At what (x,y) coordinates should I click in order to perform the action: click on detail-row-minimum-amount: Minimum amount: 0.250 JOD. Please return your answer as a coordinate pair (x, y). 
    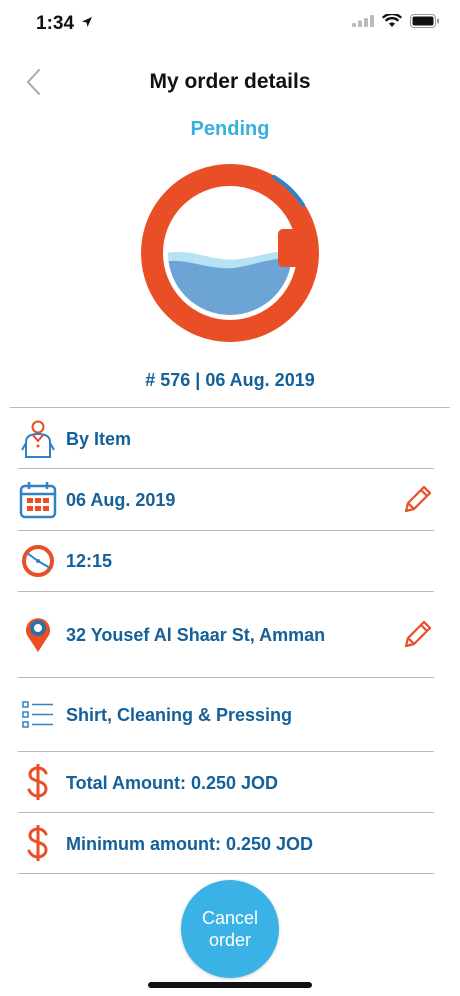
    Looking at the image, I should click on (226, 843).